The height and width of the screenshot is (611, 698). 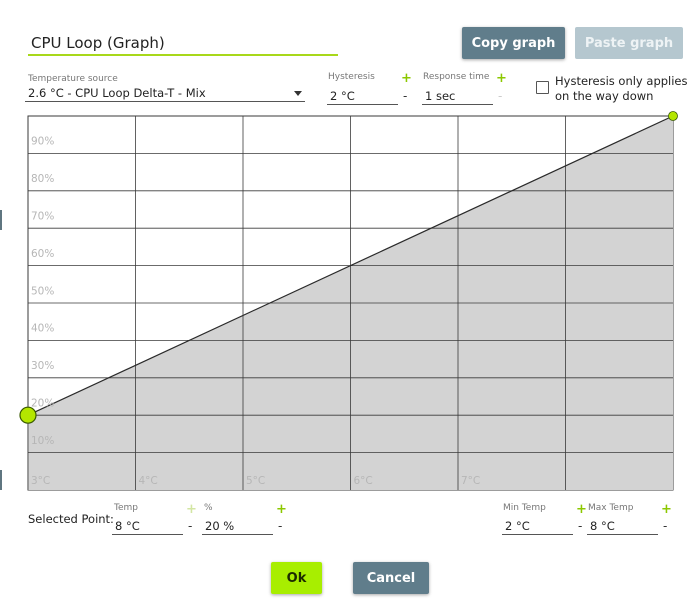 I want to click on point-temp-label: Temp, so click(x=126, y=508).